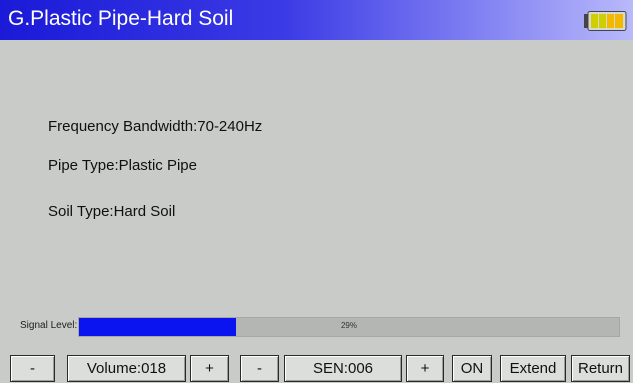 The image size is (633, 383). I want to click on on-button: ON, so click(472, 368).